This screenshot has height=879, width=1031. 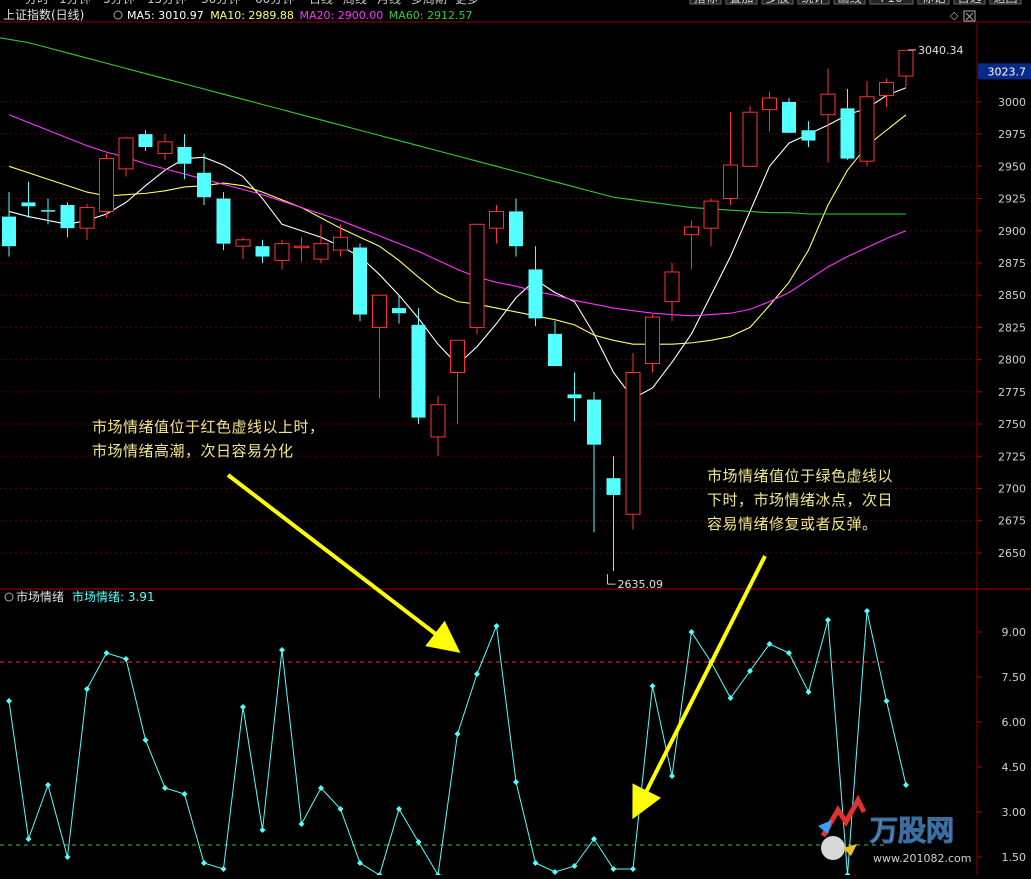 I want to click on sentiment-panel-title: 市场情绪, so click(x=40, y=596).